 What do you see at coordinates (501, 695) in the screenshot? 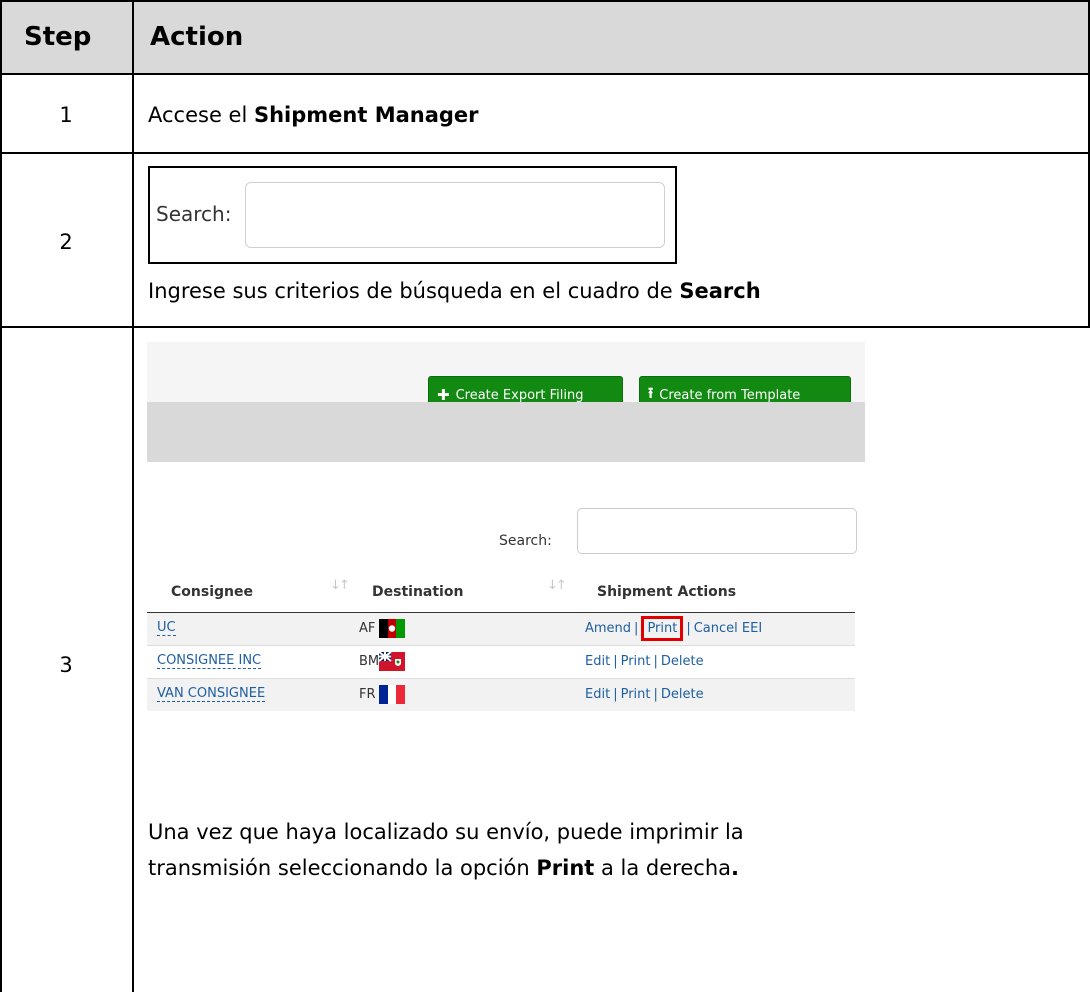
I see `table-row: VAN CONSIGNEE FR Edit | Print | Delete` at bounding box center [501, 695].